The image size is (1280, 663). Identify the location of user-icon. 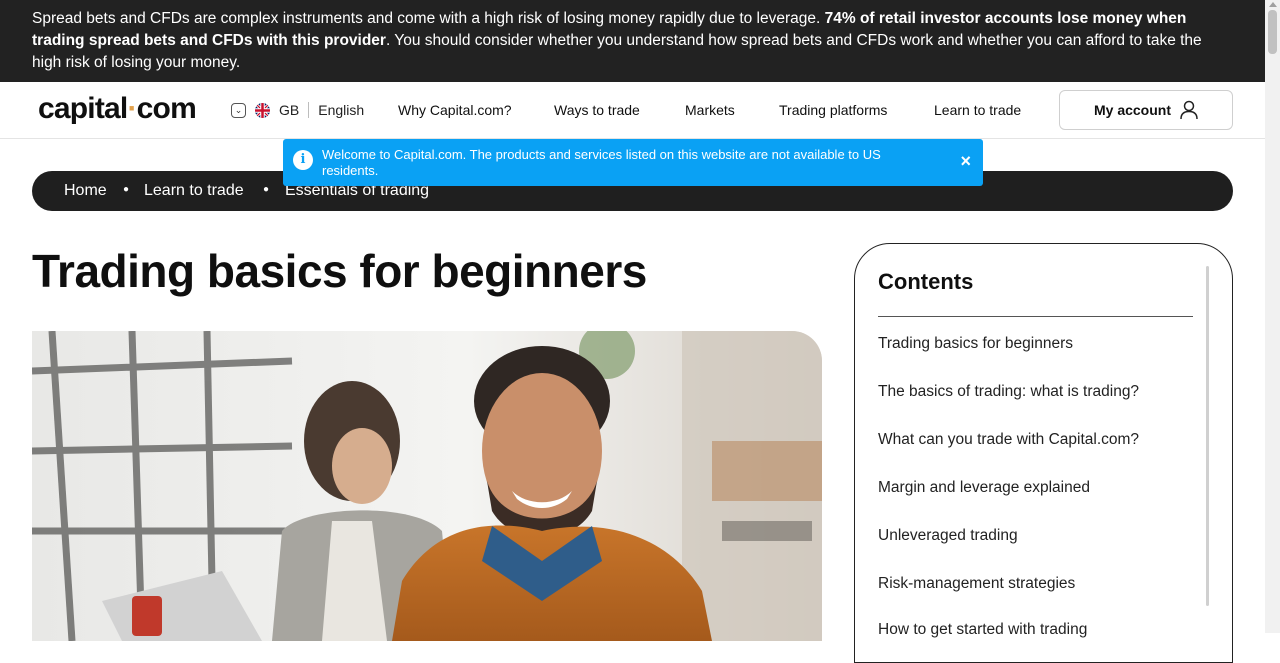
(1189, 110).